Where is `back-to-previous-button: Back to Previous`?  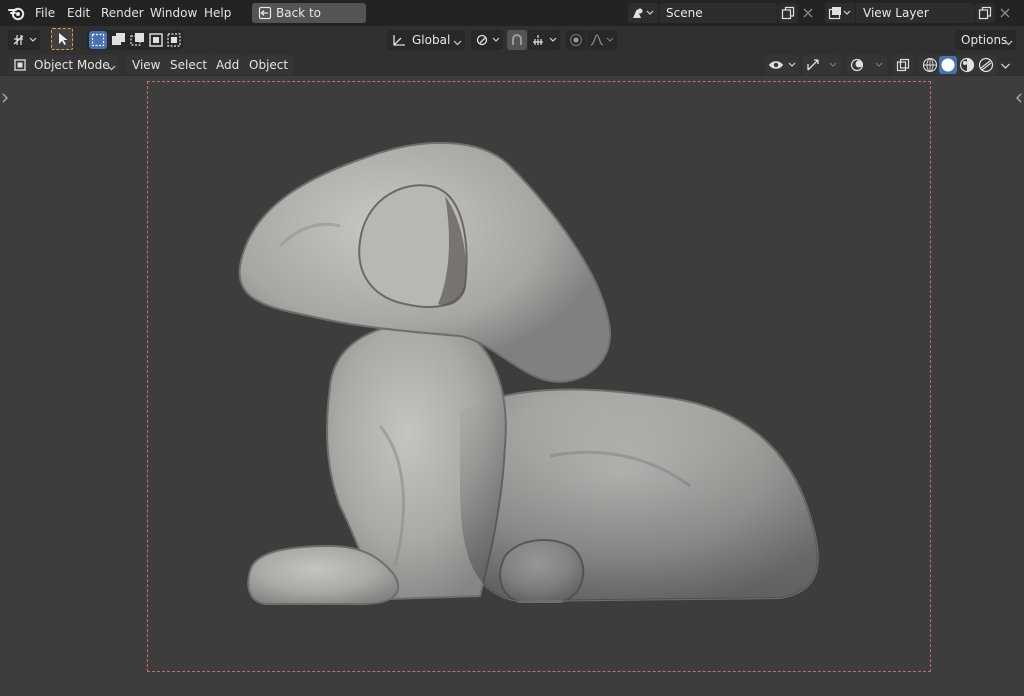
back-to-previous-button: Back to Previous is located at coordinates (309, 21).